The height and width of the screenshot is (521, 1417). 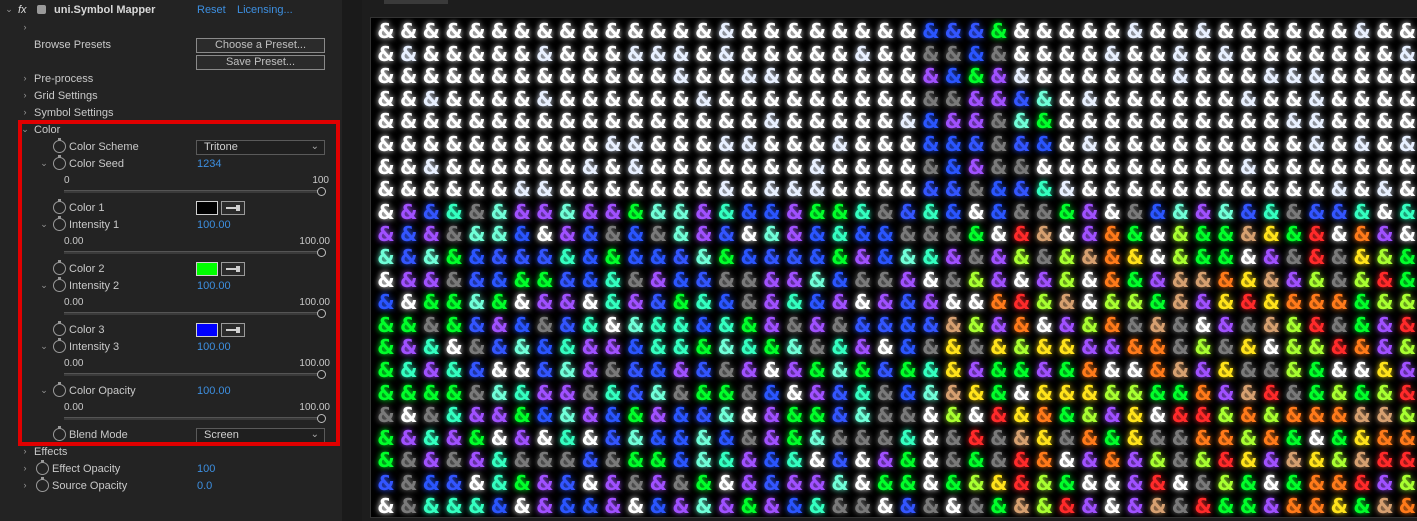 I want to click on viewer-tab, so click(x=416, y=2).